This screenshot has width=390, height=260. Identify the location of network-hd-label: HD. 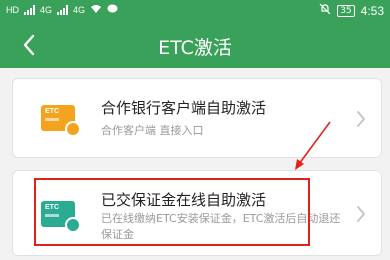
(12, 10).